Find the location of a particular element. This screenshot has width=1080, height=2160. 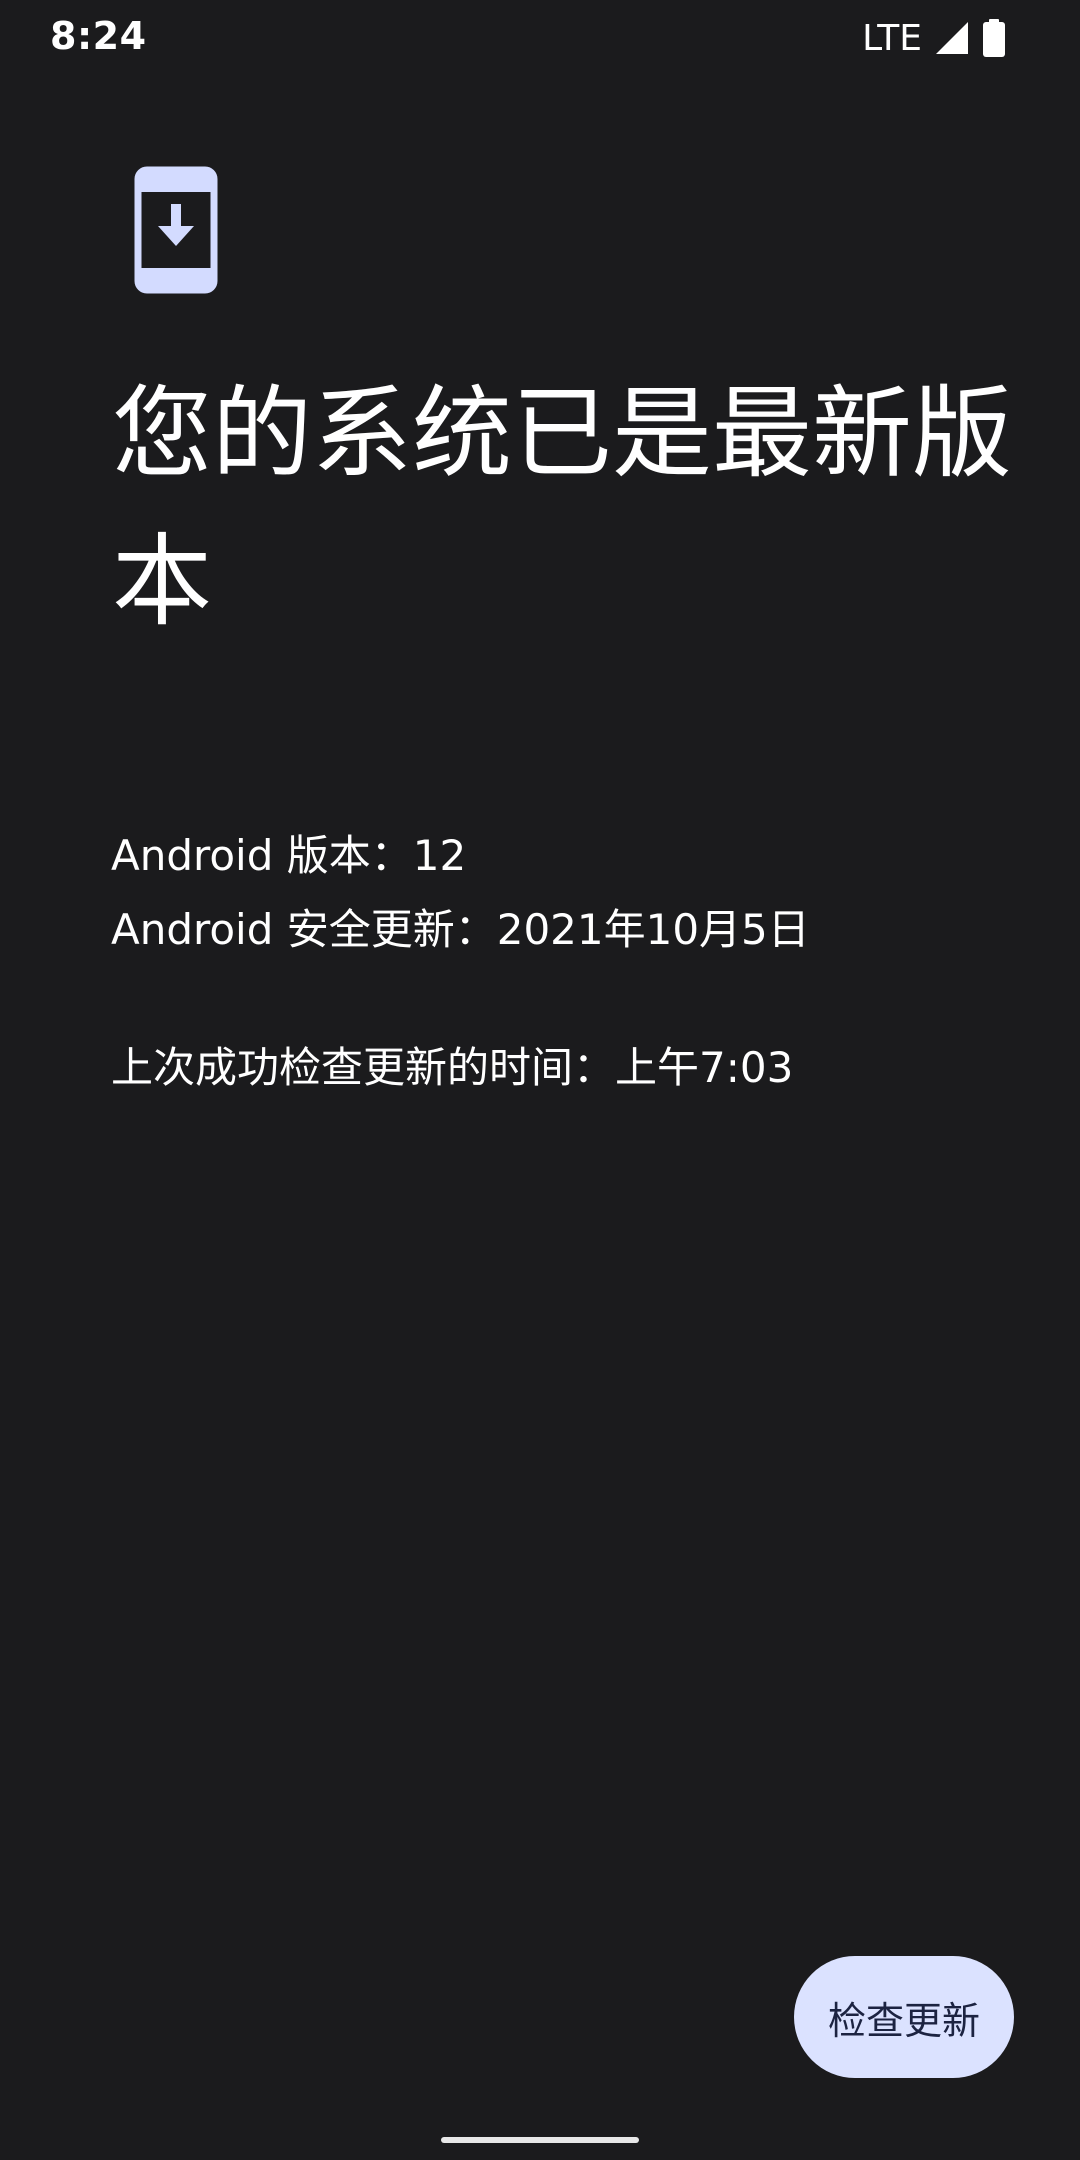

system-update-icon is located at coordinates (176, 230).